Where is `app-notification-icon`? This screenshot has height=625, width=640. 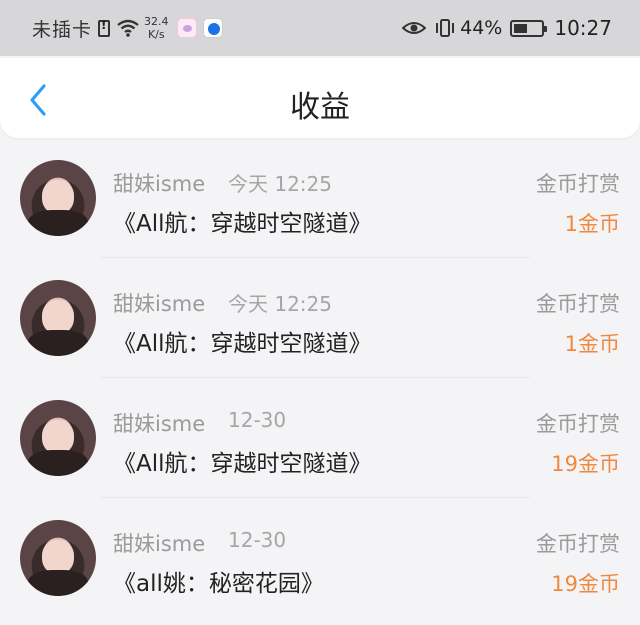
app-notification-icon is located at coordinates (186, 28).